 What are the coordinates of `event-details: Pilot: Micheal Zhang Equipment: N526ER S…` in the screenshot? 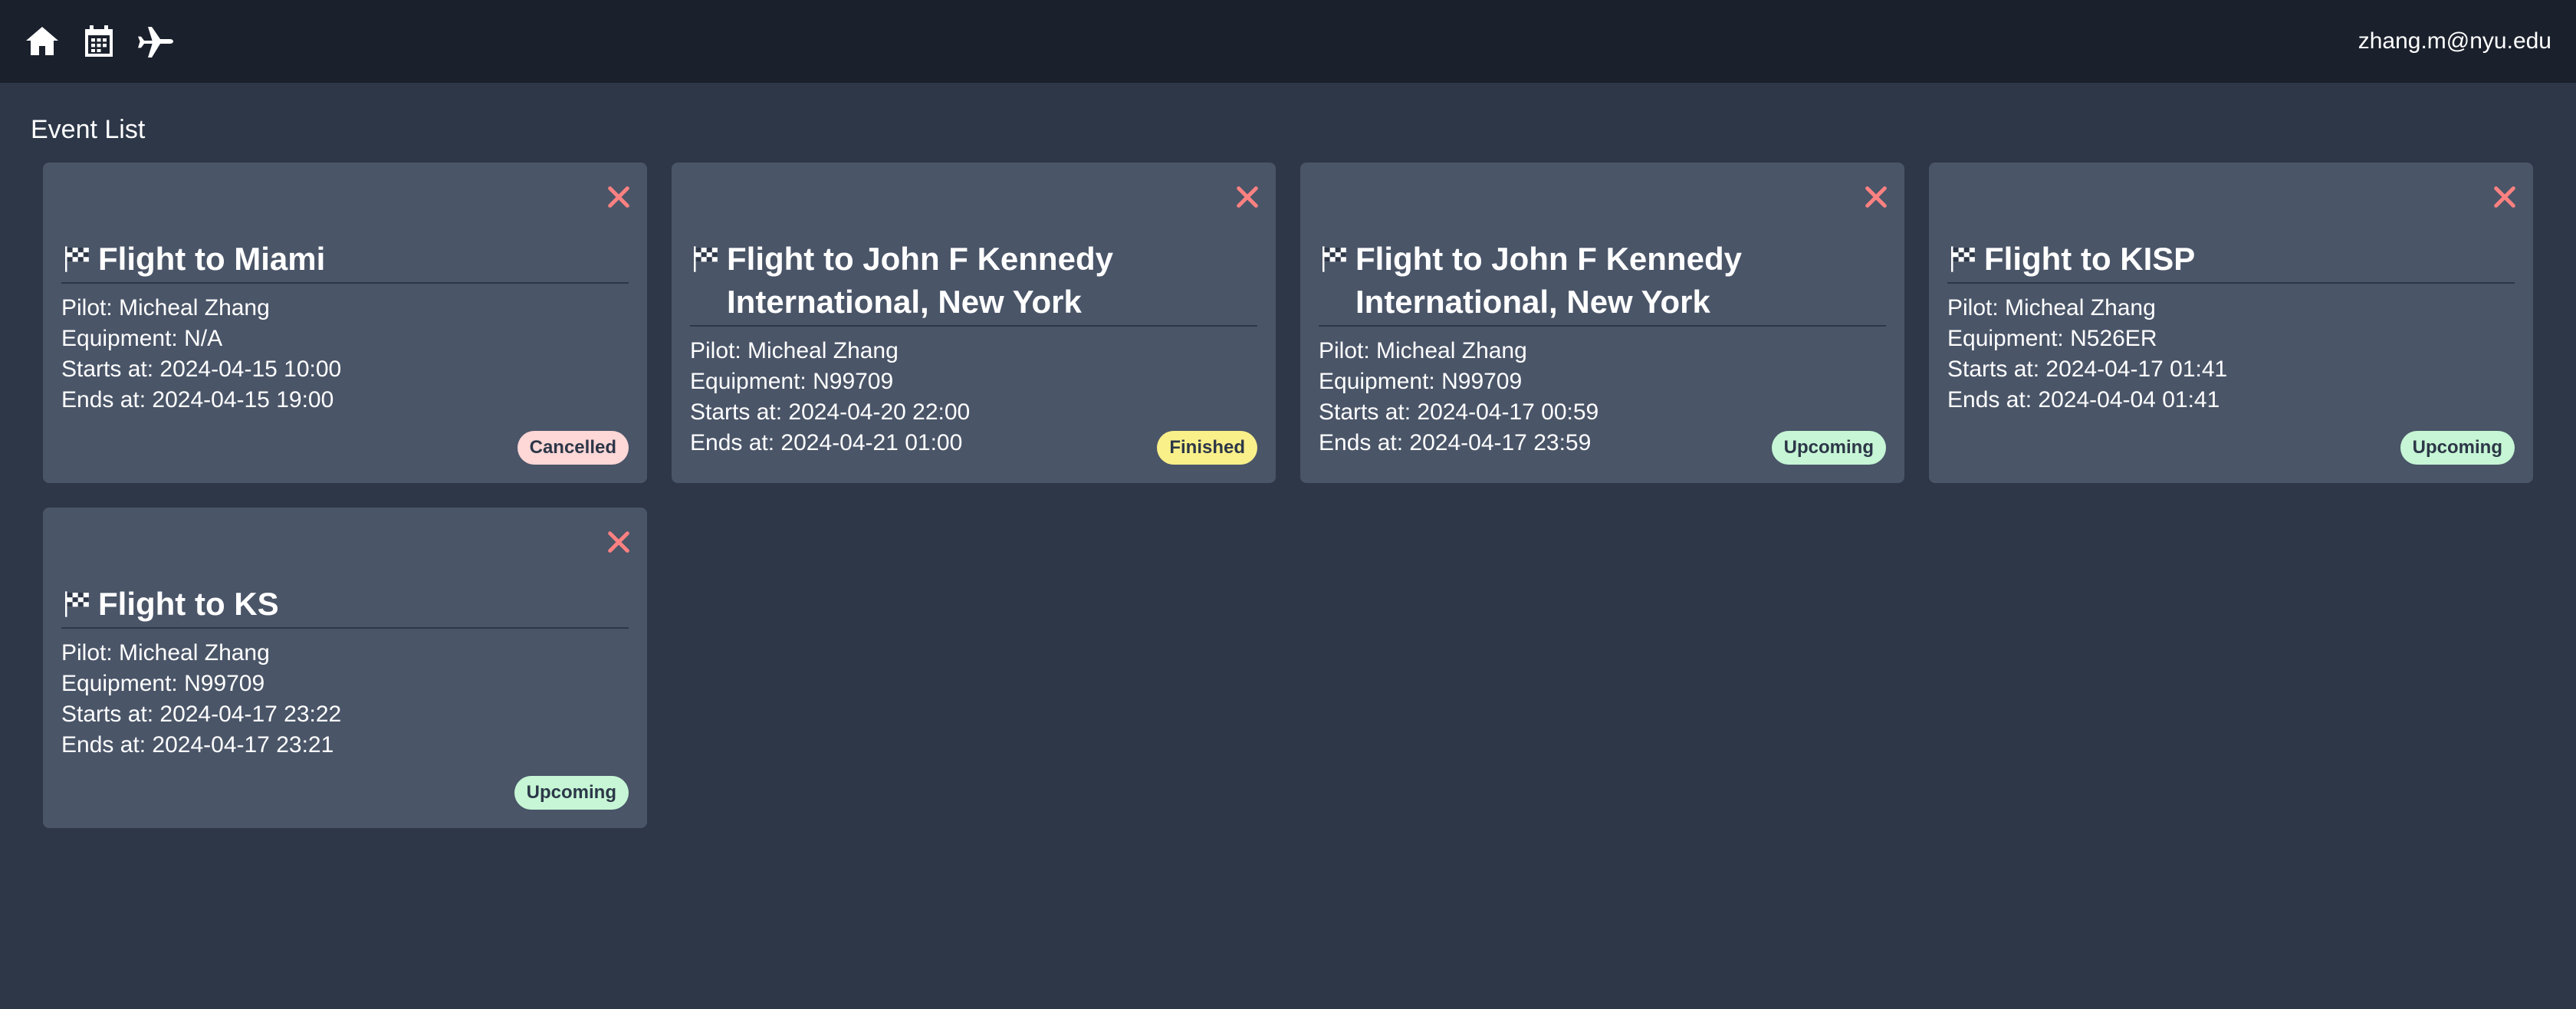 It's located at (2231, 354).